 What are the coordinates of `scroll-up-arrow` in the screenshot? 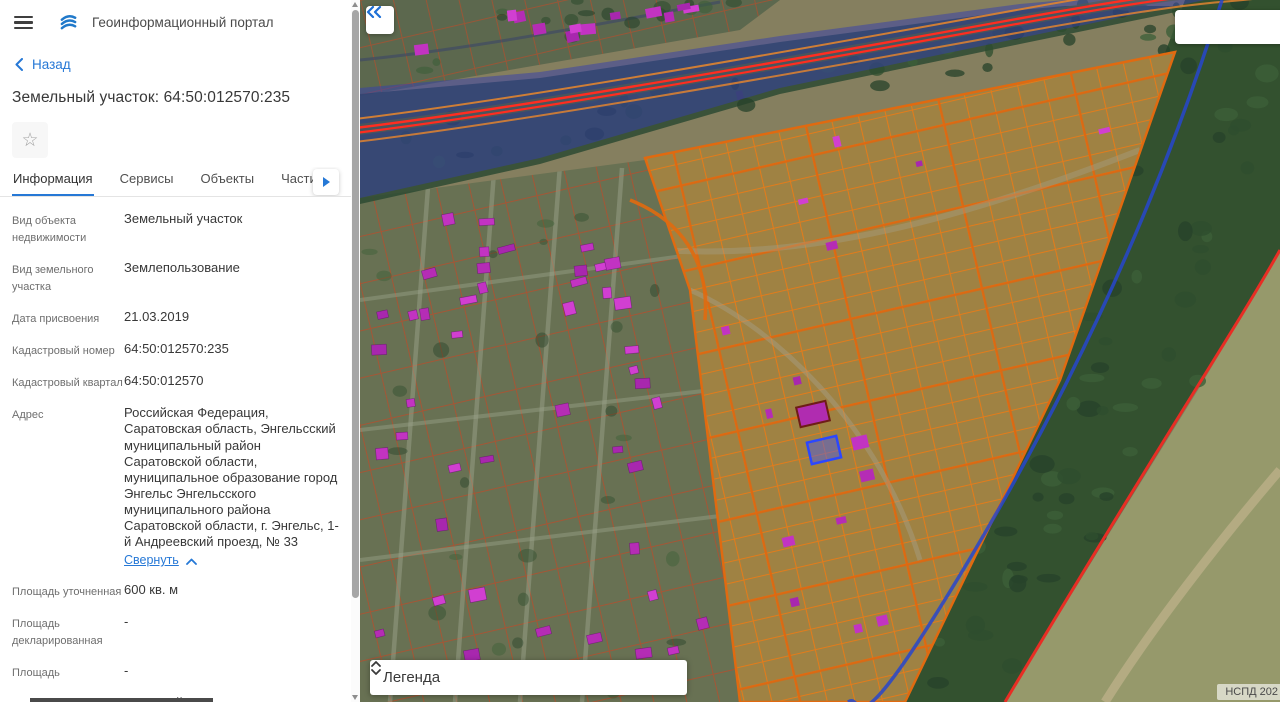 It's located at (355, 4).